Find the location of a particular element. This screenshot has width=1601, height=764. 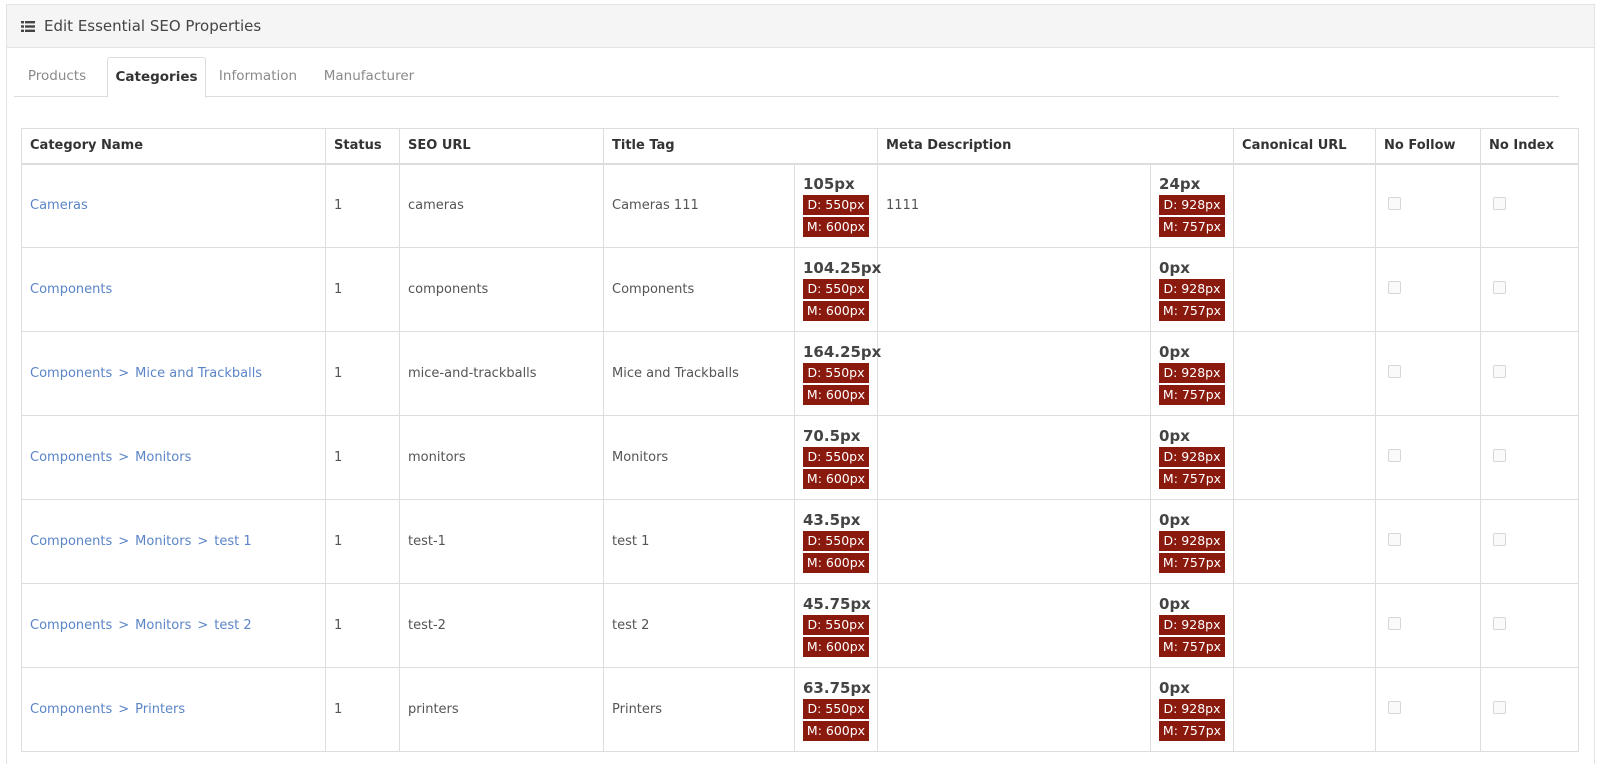

category-link: test 2 is located at coordinates (232, 625).